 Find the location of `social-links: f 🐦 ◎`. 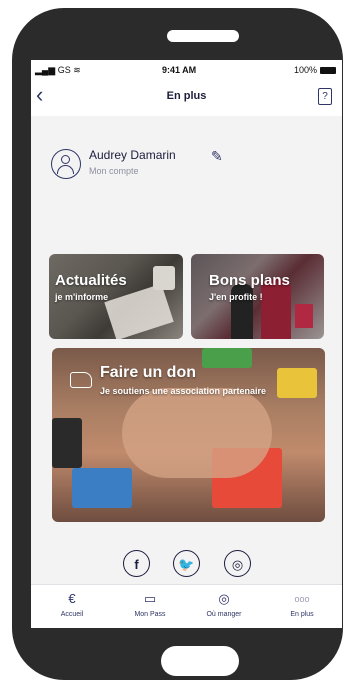

social-links: f 🐦 ◎ is located at coordinates (186, 566).